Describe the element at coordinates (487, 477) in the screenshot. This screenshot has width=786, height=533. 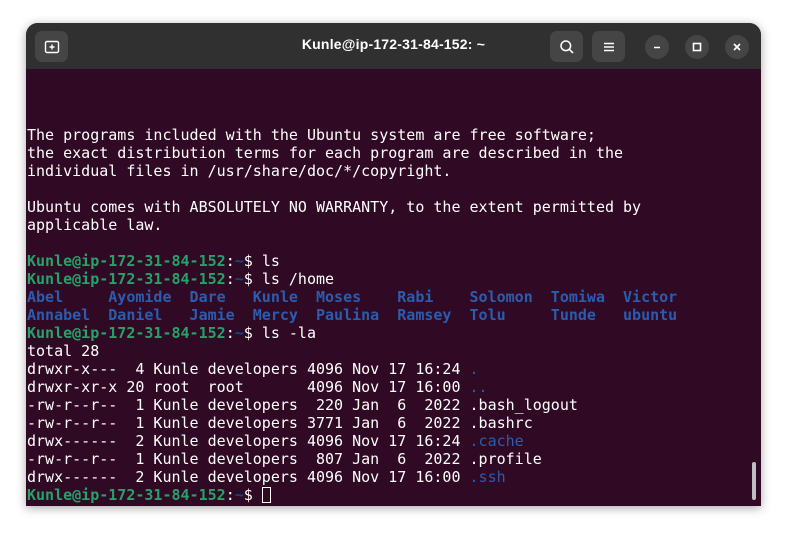
I see `file-name: .ssh` at that location.